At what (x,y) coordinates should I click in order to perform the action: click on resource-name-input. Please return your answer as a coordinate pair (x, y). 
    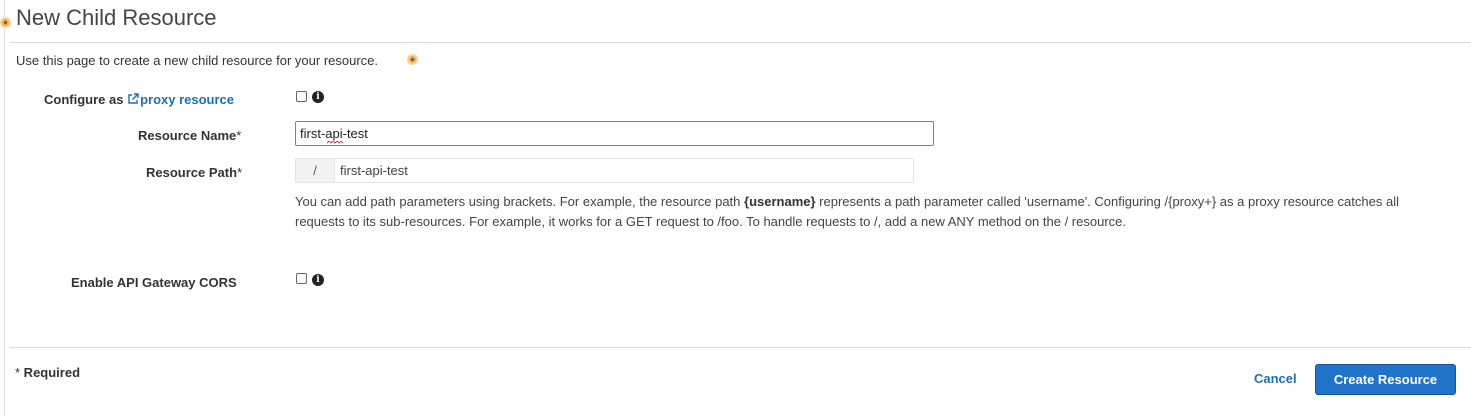
    Looking at the image, I should click on (614, 133).